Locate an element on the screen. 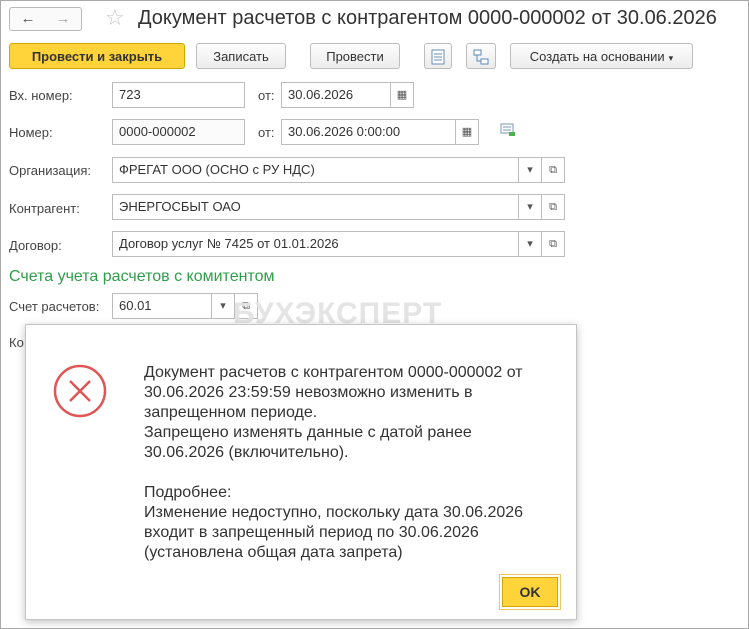 The width and height of the screenshot is (749, 629). in-number-label: Вх. номер: is located at coordinates (41, 95).